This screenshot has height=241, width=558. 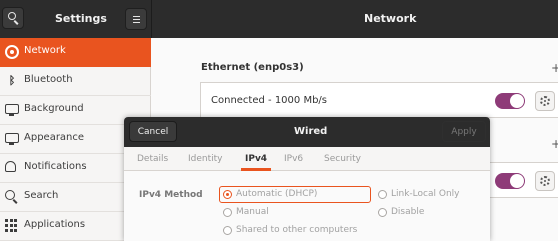 What do you see at coordinates (227, 194) in the screenshot?
I see `radio-checked-icon` at bounding box center [227, 194].